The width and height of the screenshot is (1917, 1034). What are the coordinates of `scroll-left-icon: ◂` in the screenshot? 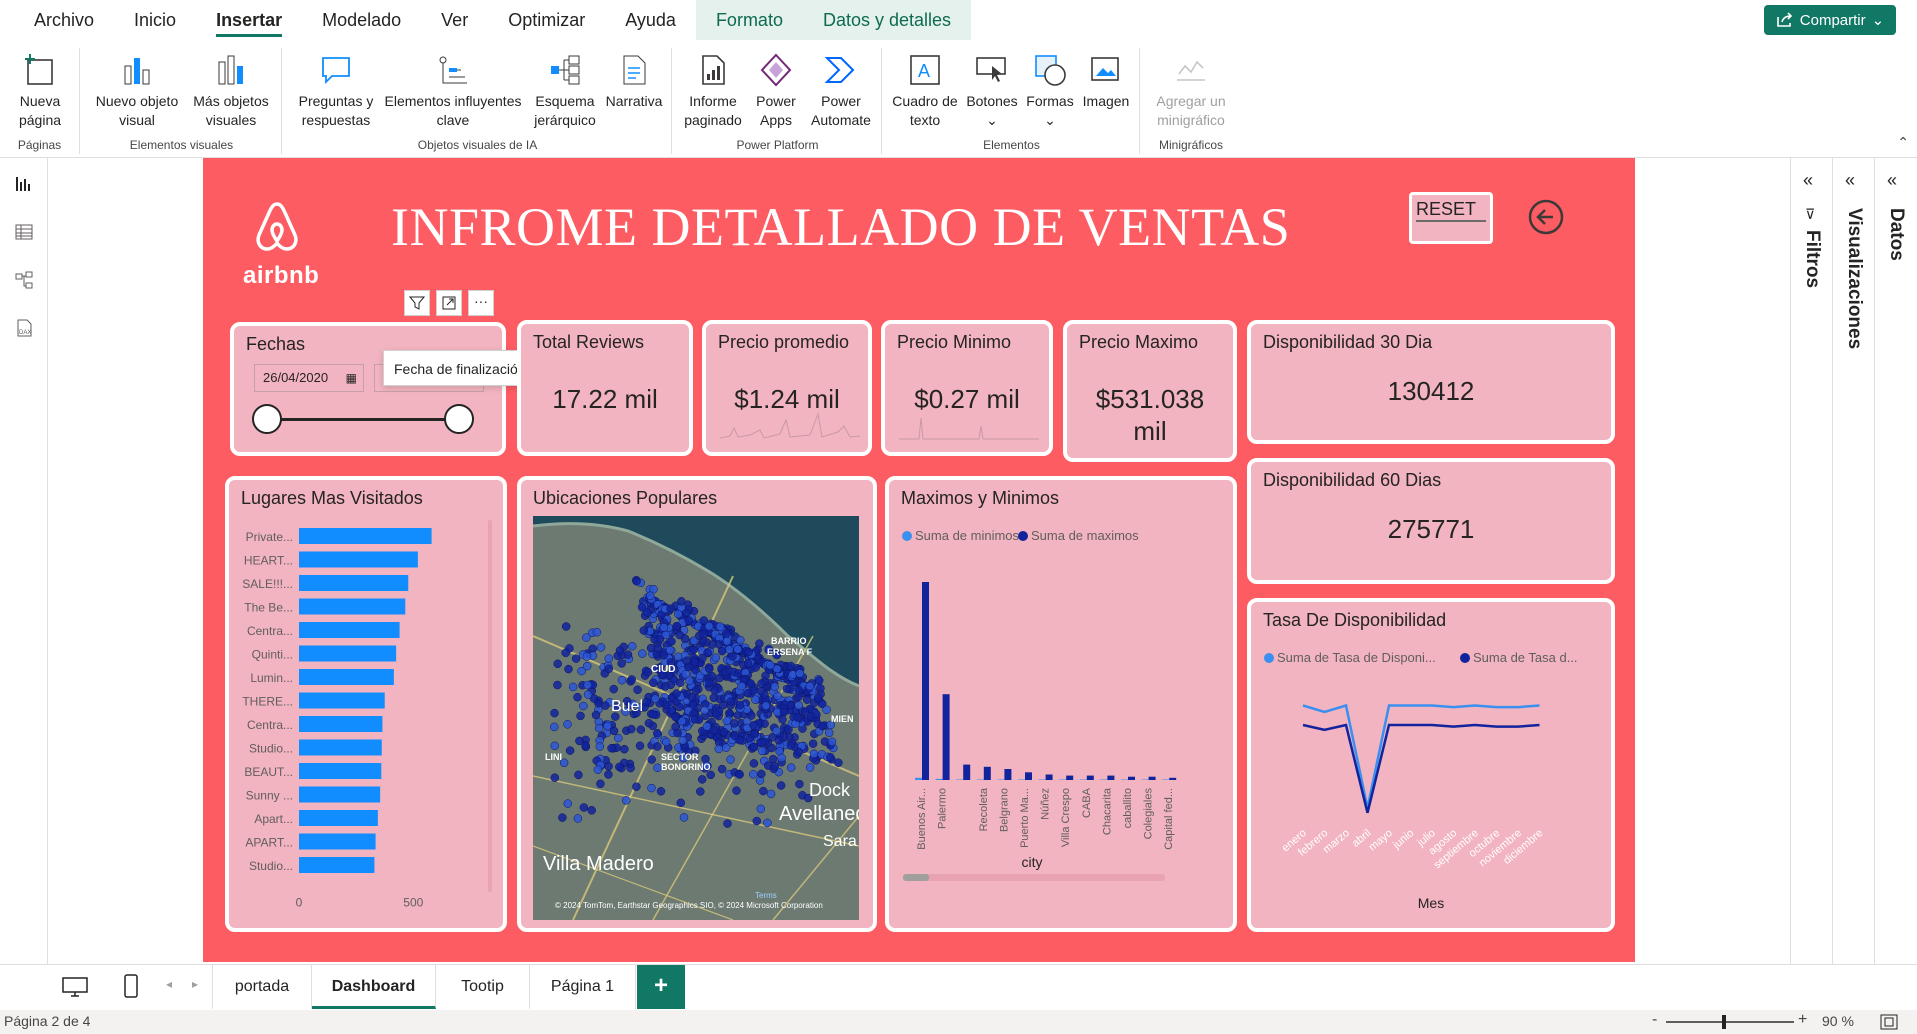 It's located at (169, 984).